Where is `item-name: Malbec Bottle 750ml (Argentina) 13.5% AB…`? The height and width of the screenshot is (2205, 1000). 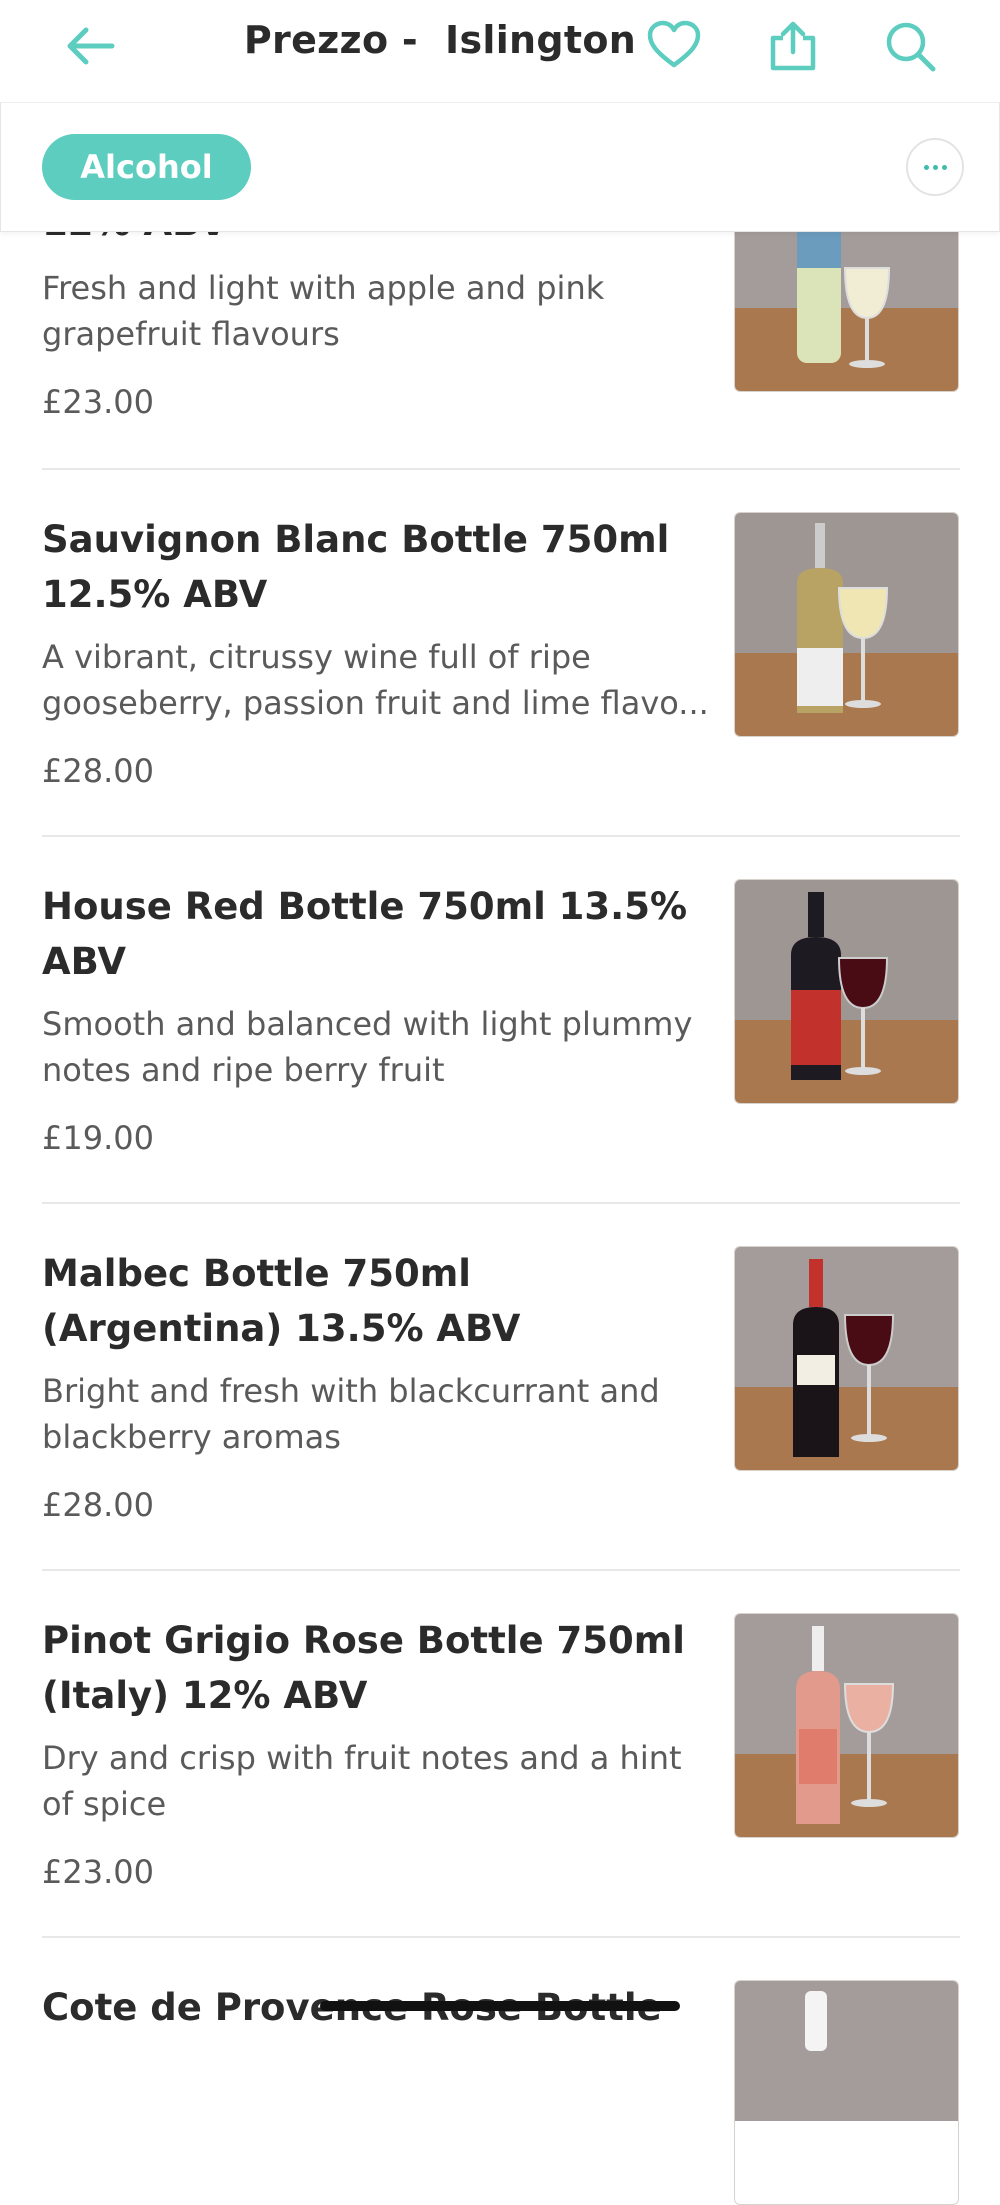 item-name: Malbec Bottle 750ml (Argentina) 13.5% AB… is located at coordinates (281, 1301).